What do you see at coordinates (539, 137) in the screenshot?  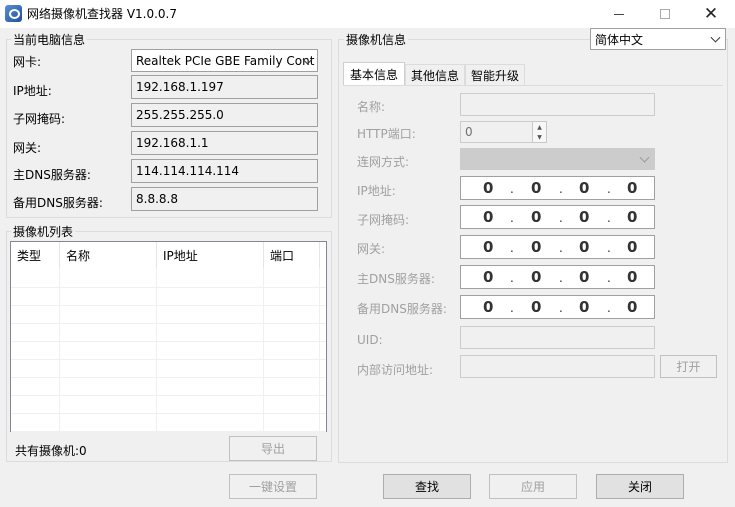 I see `spin-down-icon: ▼` at bounding box center [539, 137].